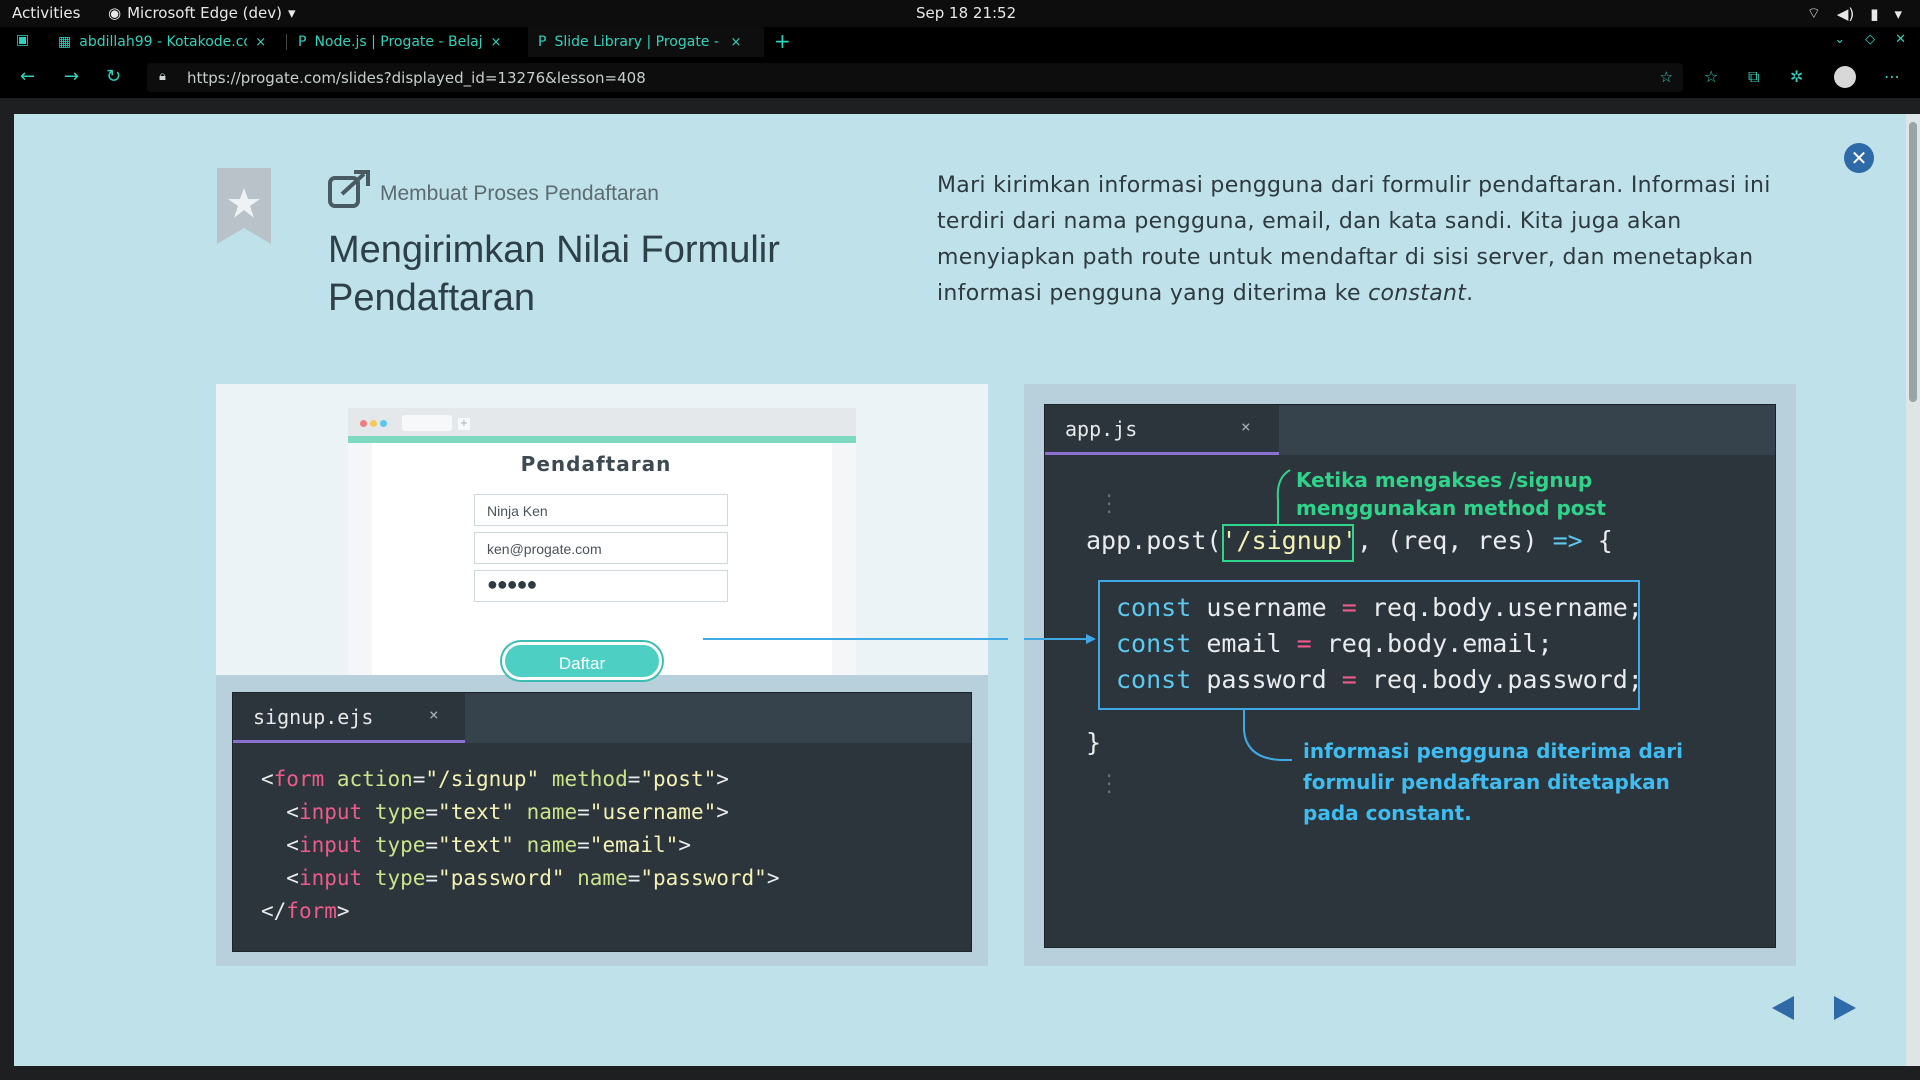 This screenshot has height=1080, width=1920. I want to click on system-tray: ⌔ ◀) ▮ ▾, so click(1854, 13).